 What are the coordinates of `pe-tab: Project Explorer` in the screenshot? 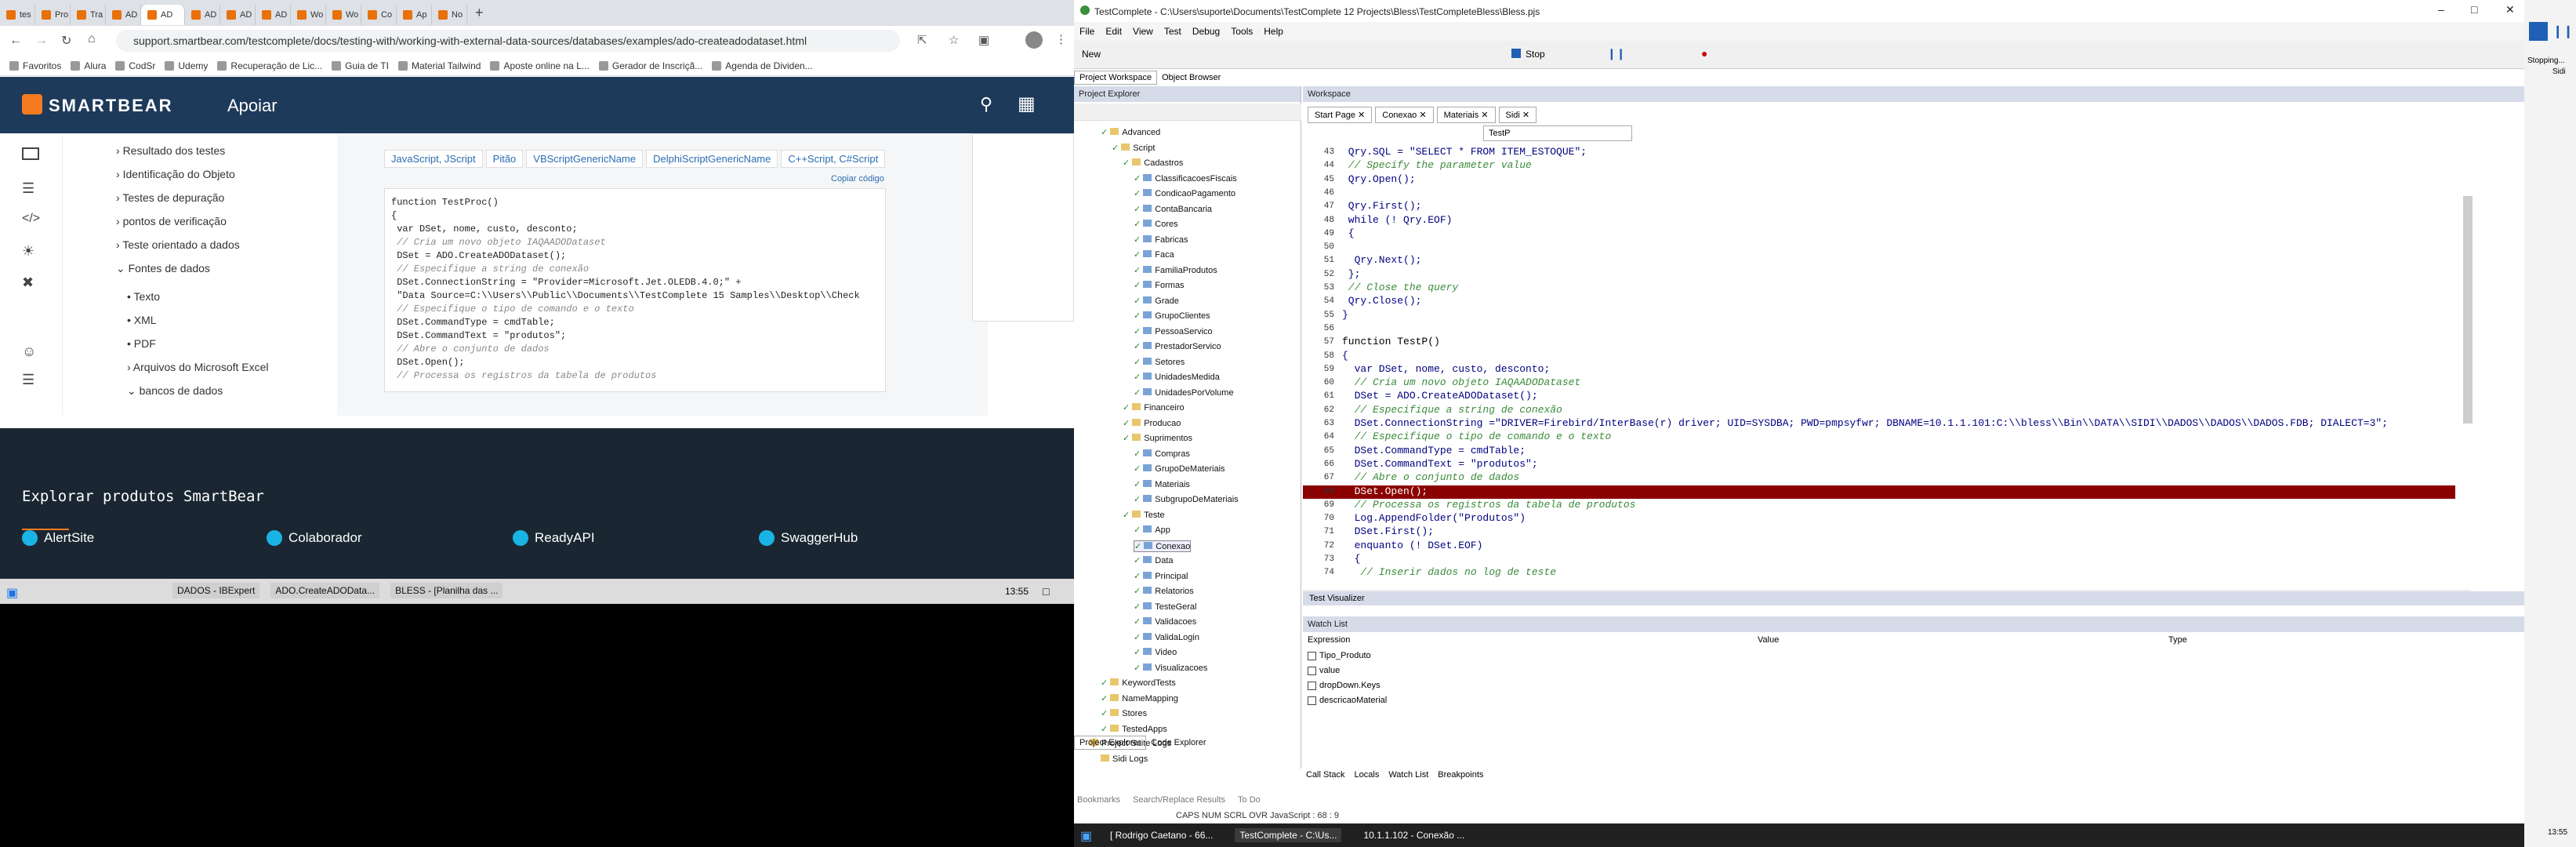 It's located at (1111, 743).